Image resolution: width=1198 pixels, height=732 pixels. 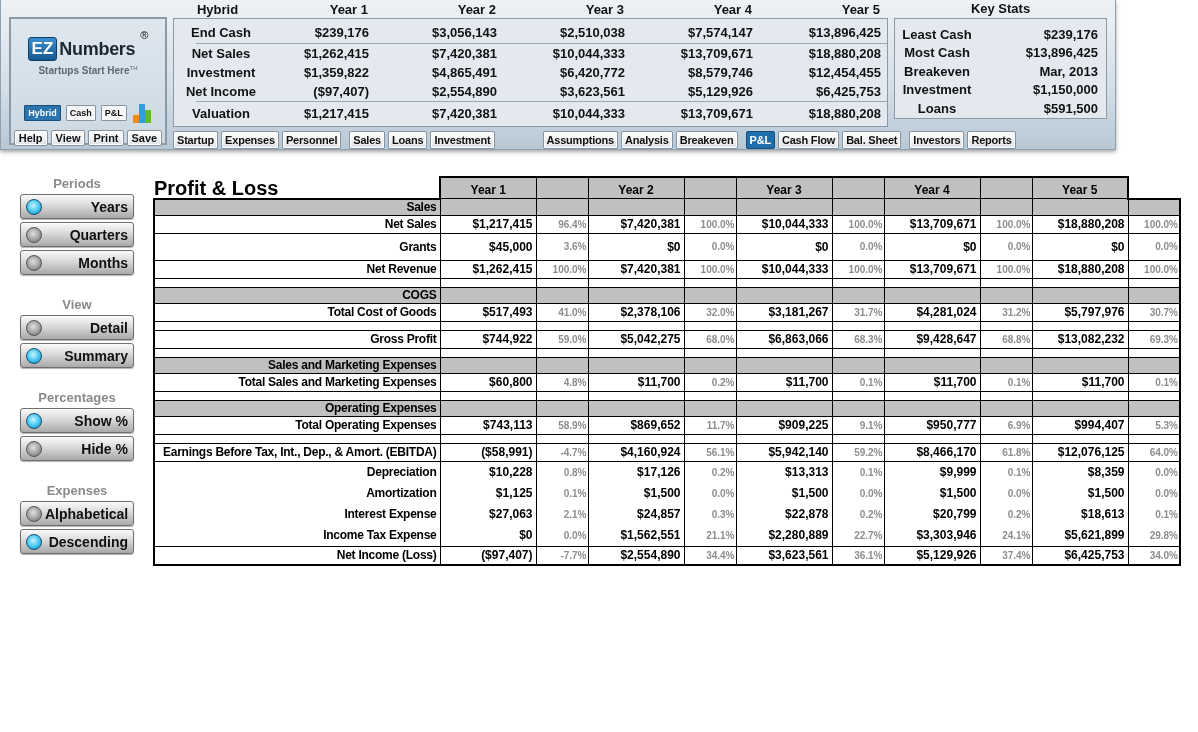 What do you see at coordinates (77, 304) in the screenshot?
I see `group-title: View` at bounding box center [77, 304].